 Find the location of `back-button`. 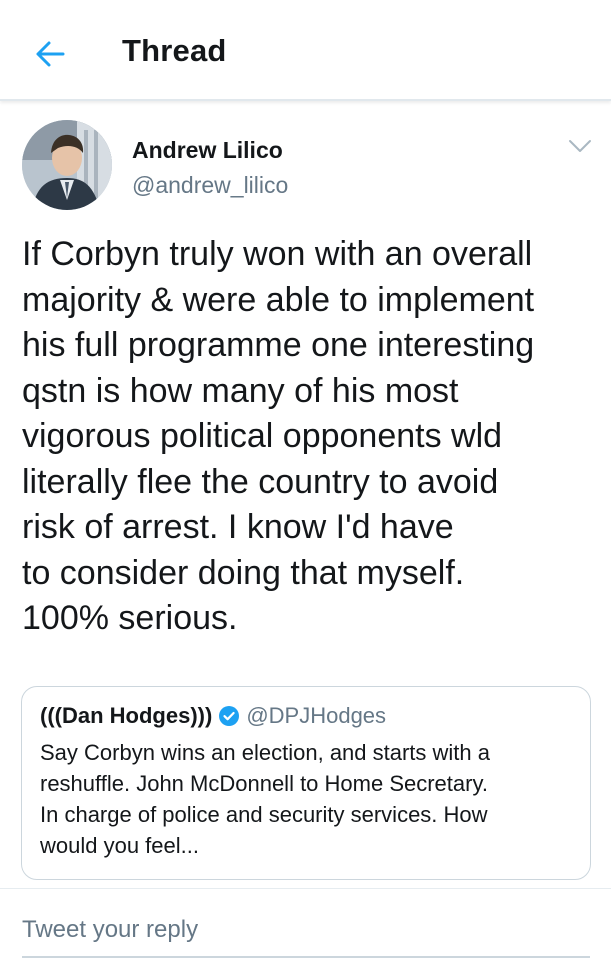

back-button is located at coordinates (50, 54).